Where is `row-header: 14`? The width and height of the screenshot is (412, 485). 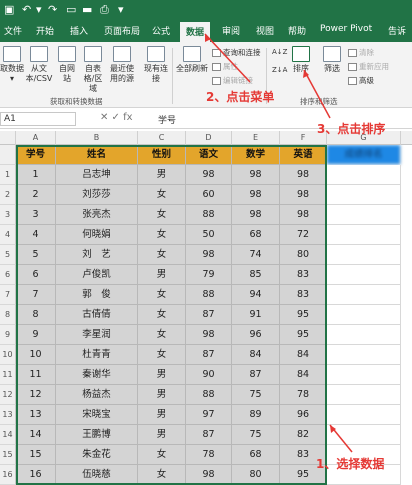 row-header: 14 is located at coordinates (8, 435).